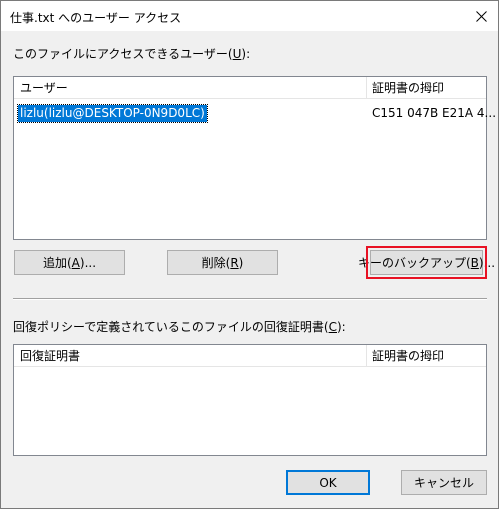 This screenshot has width=499, height=509. I want to click on column-header-recovery-cert: 回復証明書, so click(47, 356).